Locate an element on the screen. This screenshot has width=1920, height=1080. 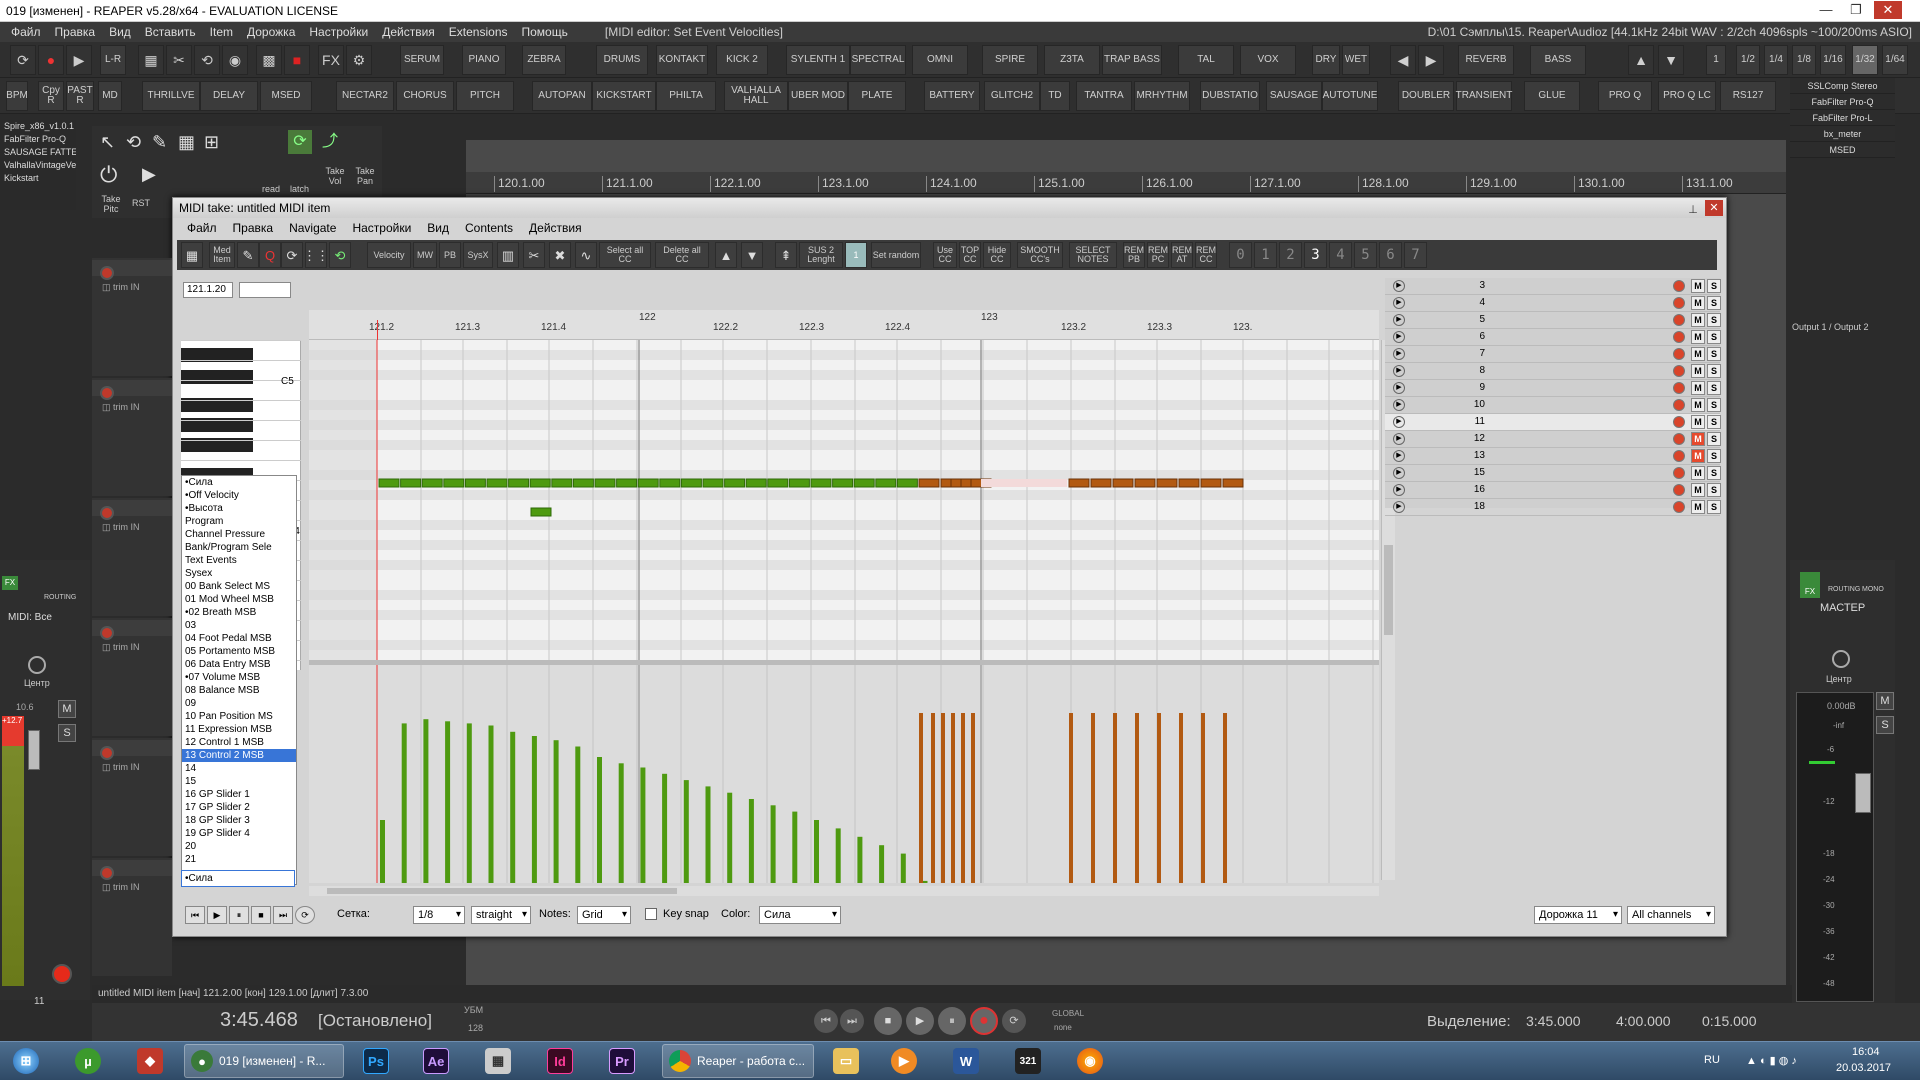
transport-record-button: ● is located at coordinates (984, 1021).